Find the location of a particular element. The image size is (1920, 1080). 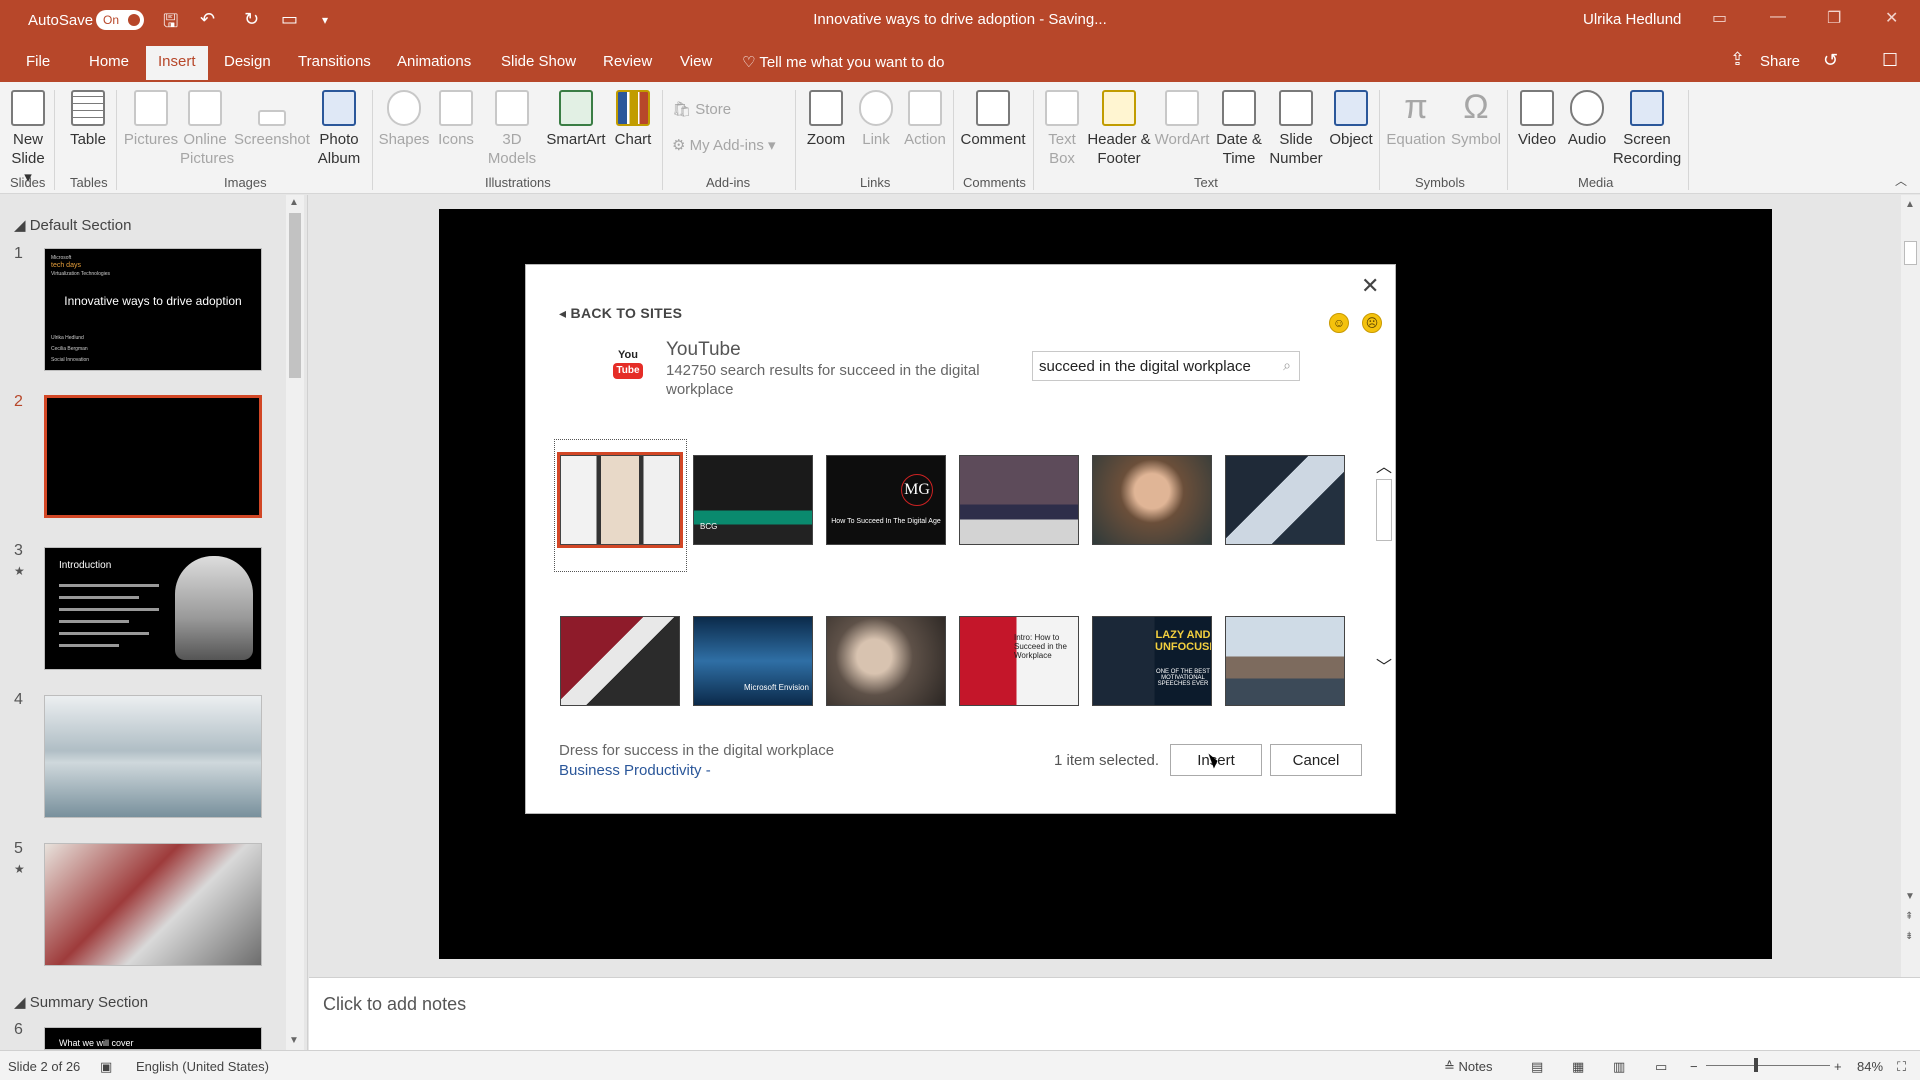

table-button: Table is located at coordinates (88, 119).